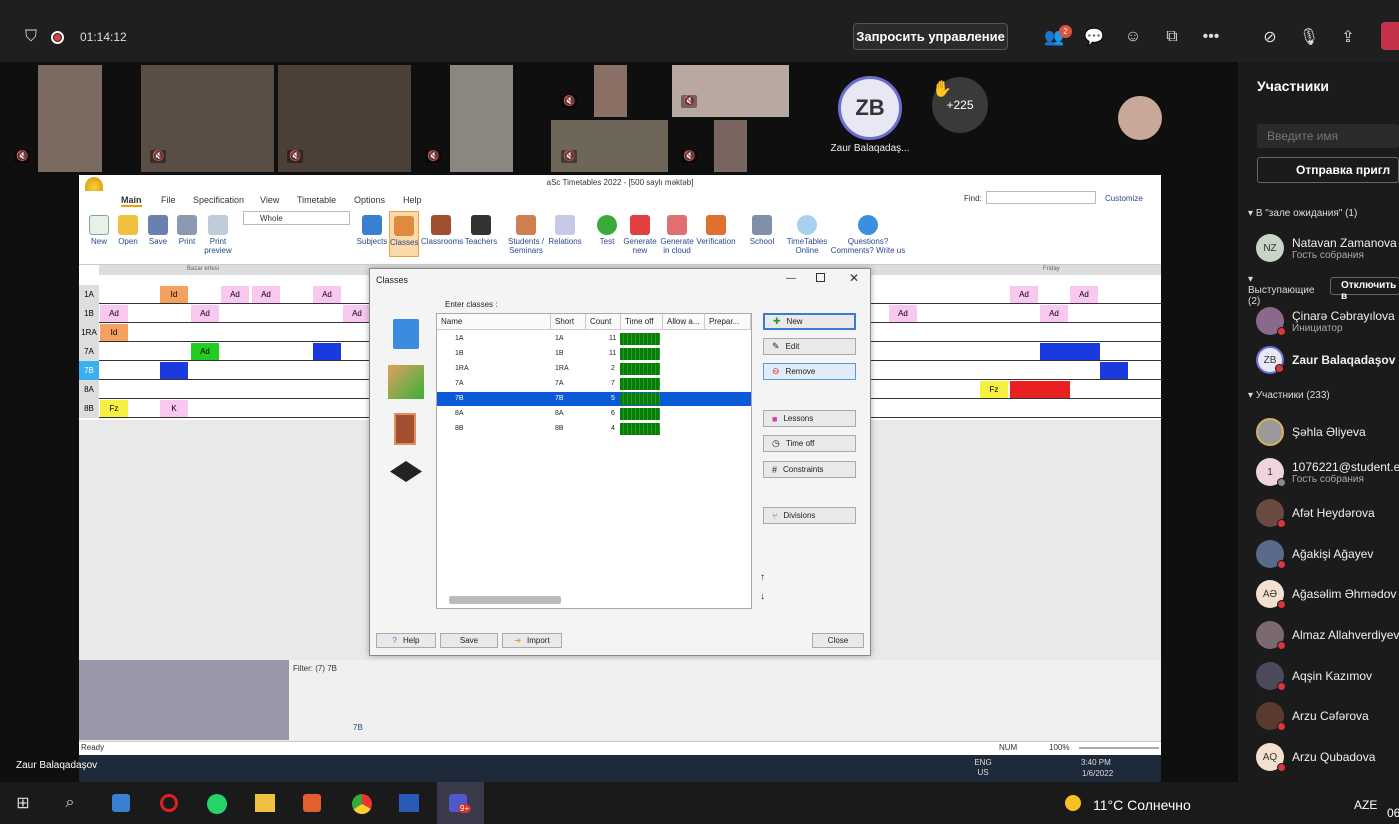  I want to click on timetables-online-button: TimeTables Online, so click(807, 235).